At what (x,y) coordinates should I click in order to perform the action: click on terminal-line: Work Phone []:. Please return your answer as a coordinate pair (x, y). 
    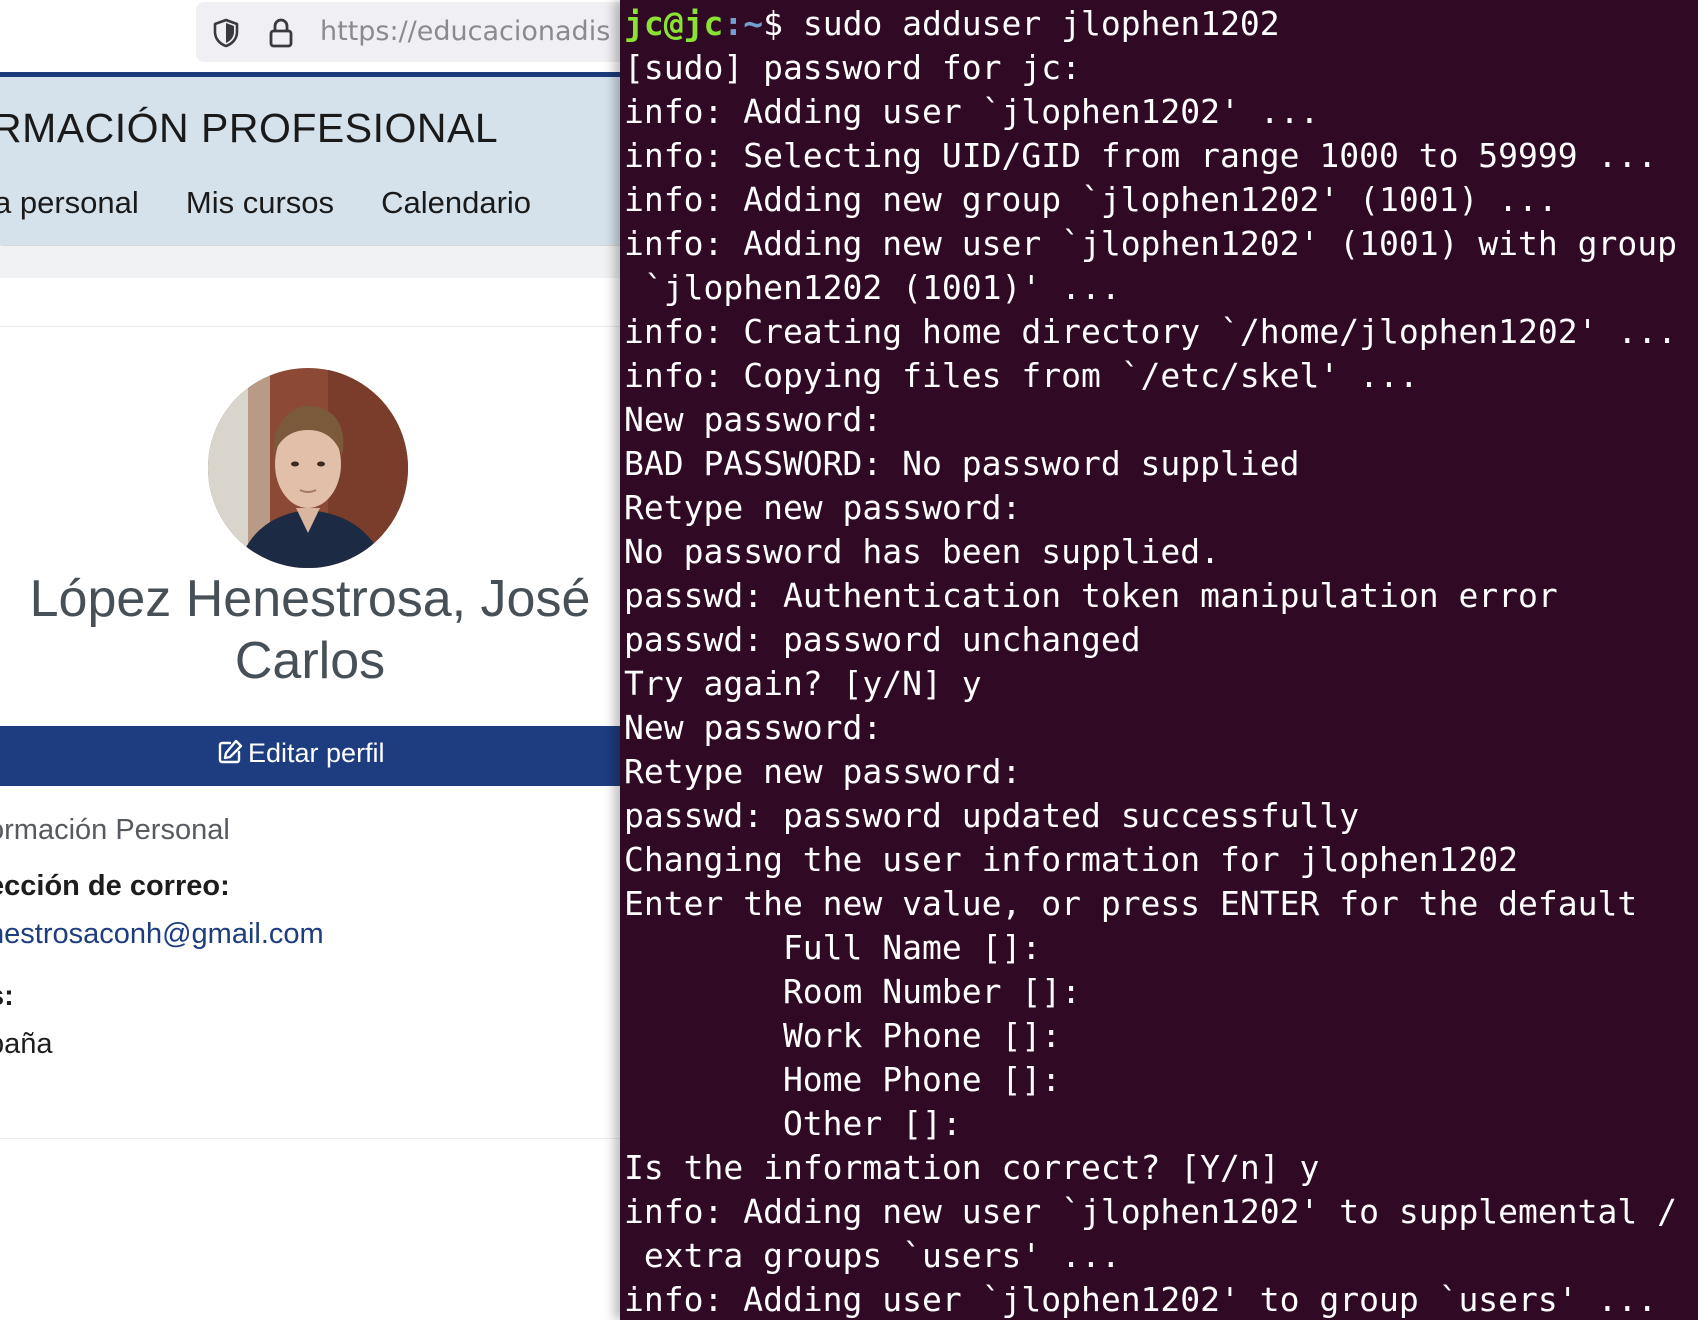
    Looking at the image, I should click on (843, 1035).